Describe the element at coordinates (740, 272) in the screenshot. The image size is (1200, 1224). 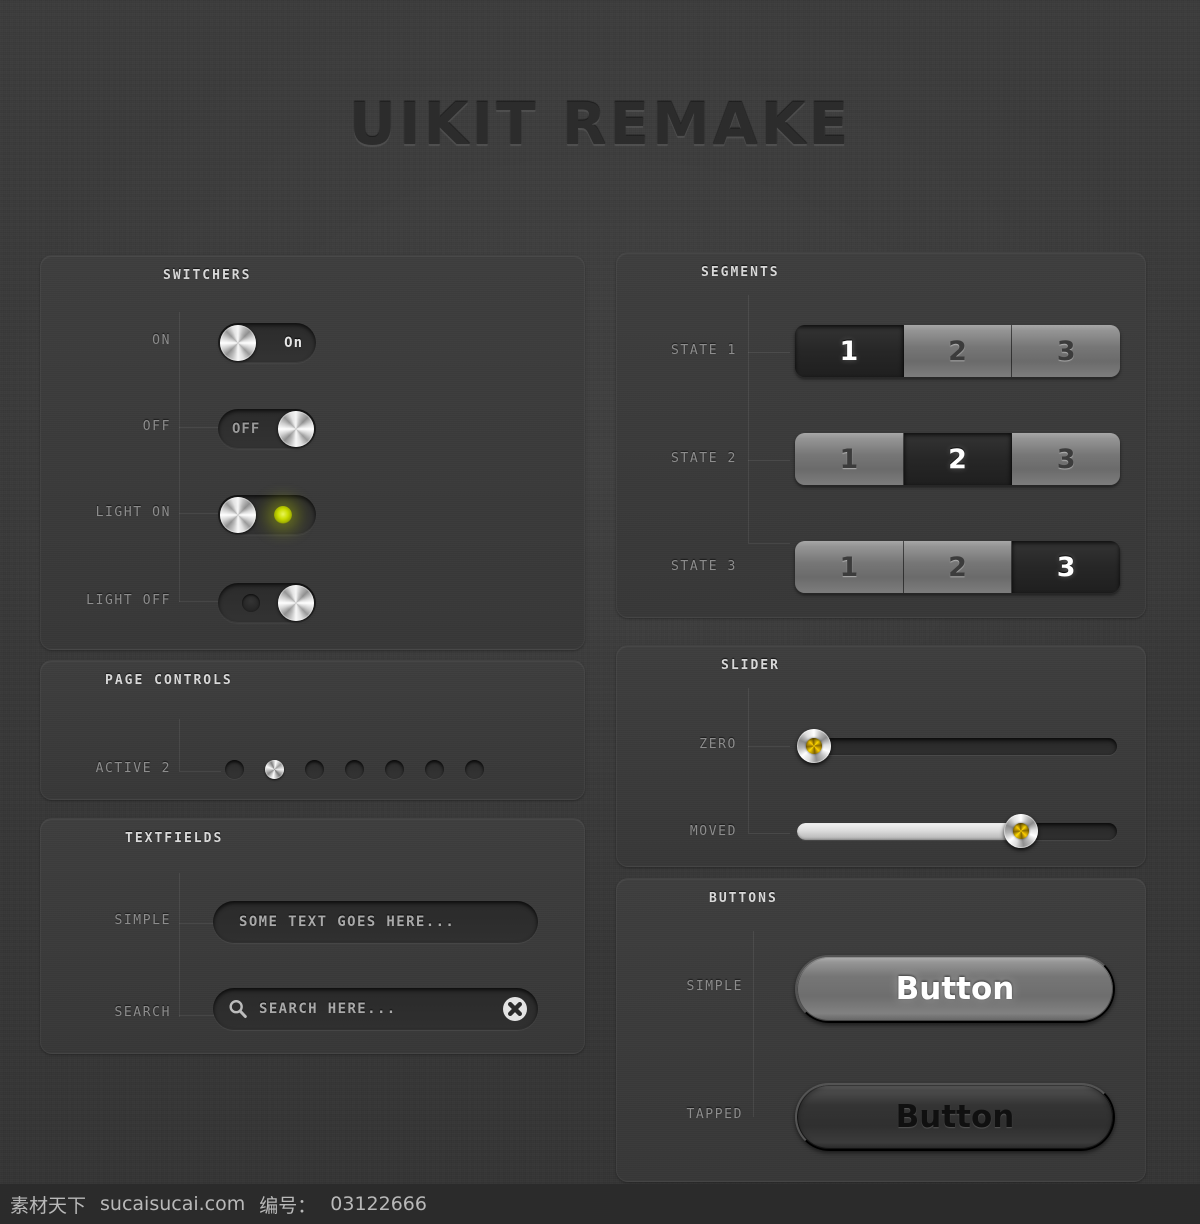
I see `segments-panel-title: SEGMENTS` at that location.